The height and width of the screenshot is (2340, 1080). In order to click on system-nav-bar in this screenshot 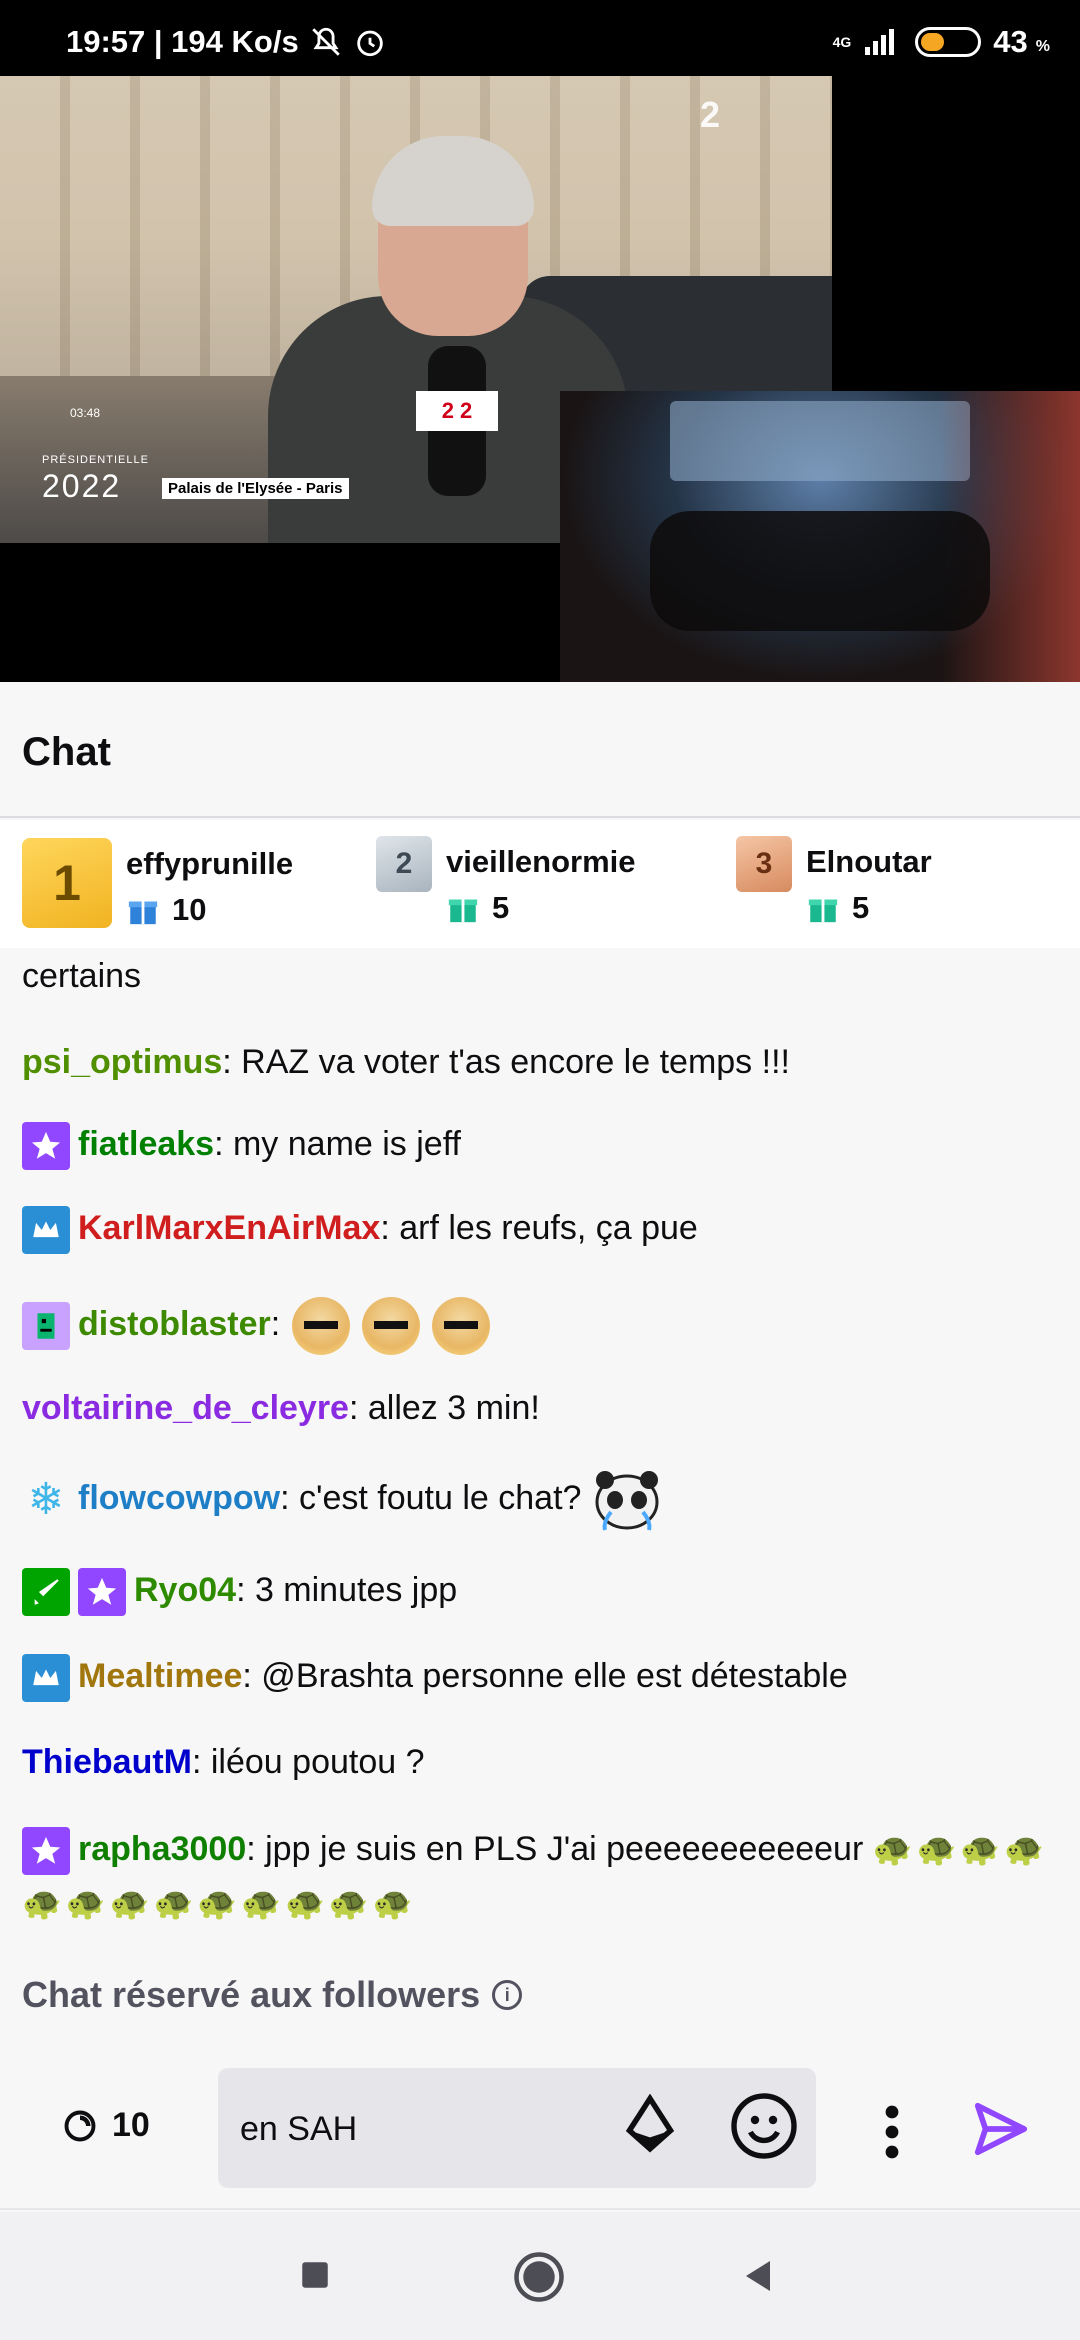, I will do `click(540, 2276)`.